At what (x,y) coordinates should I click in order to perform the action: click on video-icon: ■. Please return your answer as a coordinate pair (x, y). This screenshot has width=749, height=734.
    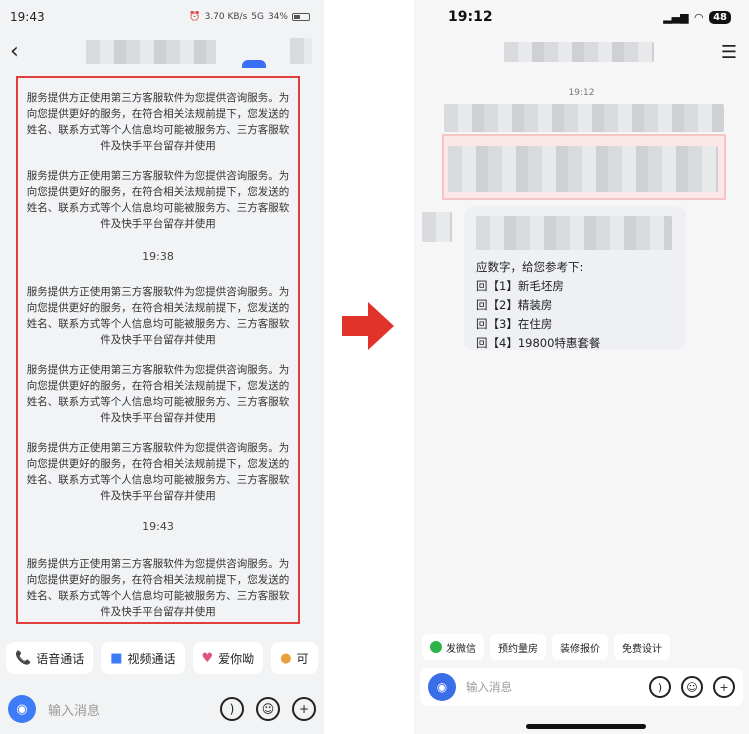
    Looking at the image, I should click on (116, 658).